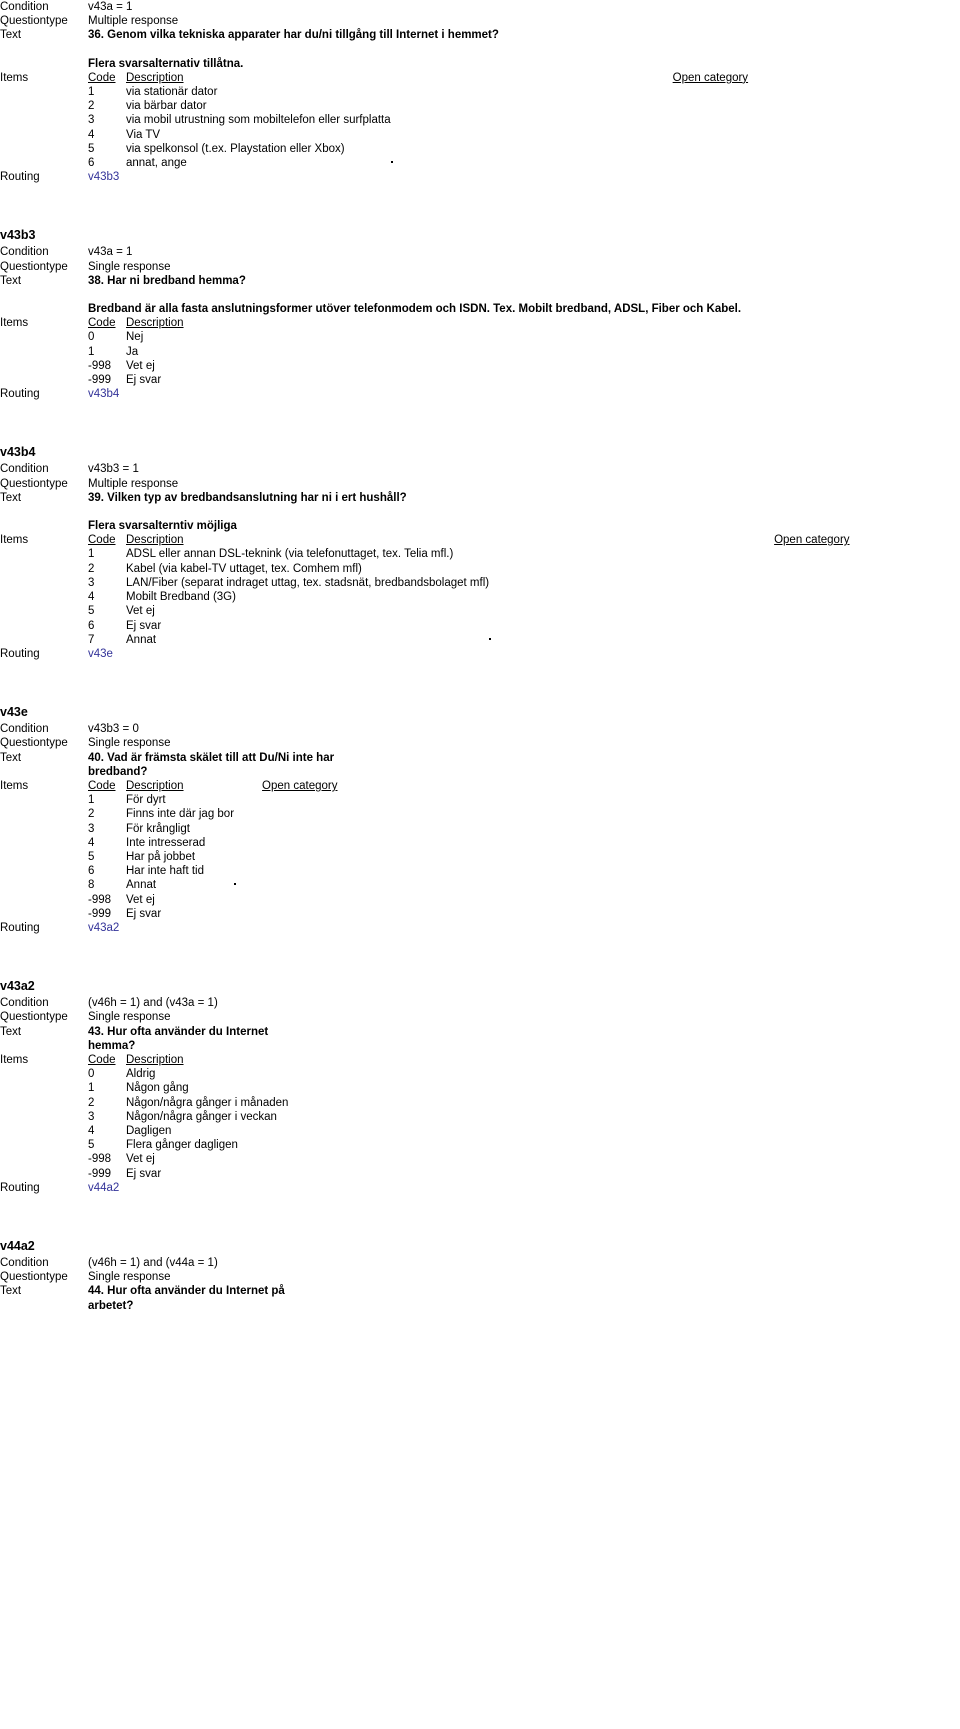  I want to click on table-row: 2 via bärbar dator, so click(418, 106).